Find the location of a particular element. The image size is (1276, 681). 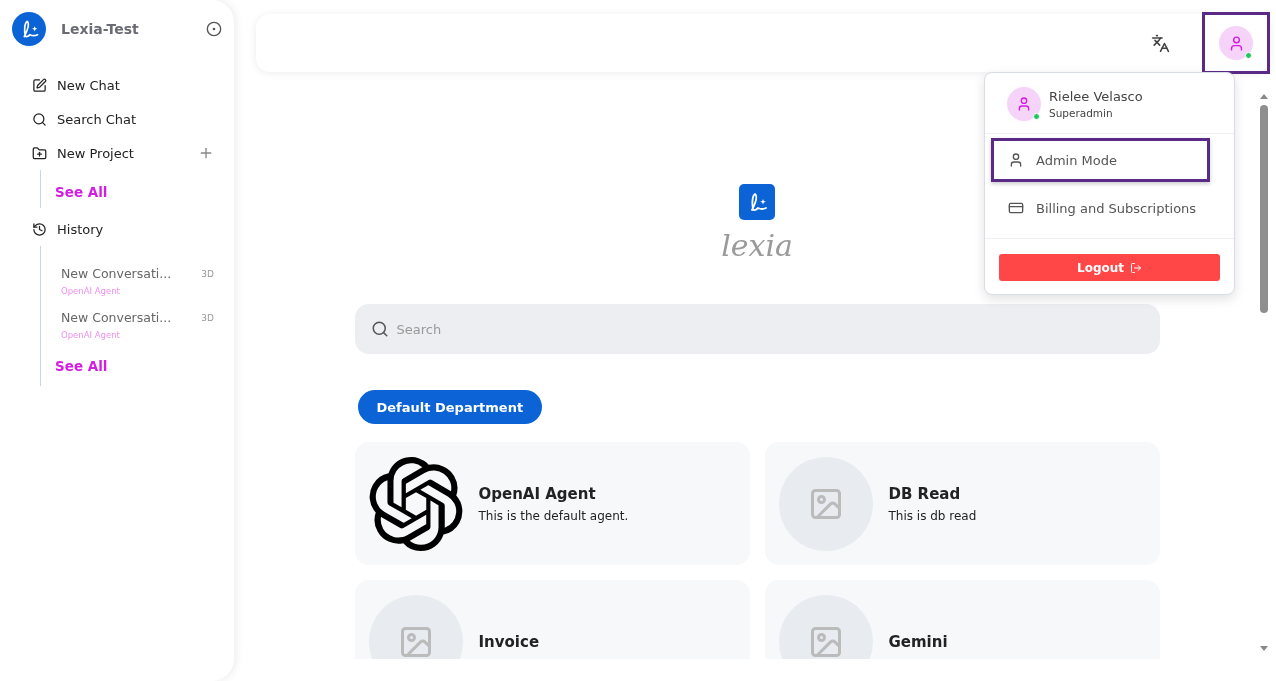

knot-logo-icon is located at coordinates (415, 503).